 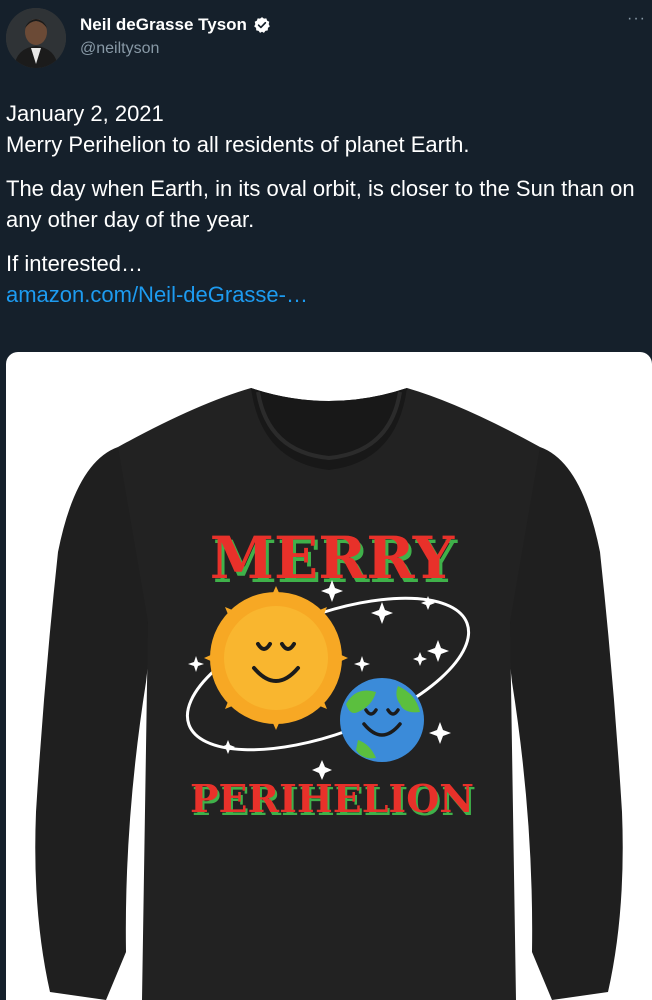 I want to click on earth-icon, so click(x=382, y=720).